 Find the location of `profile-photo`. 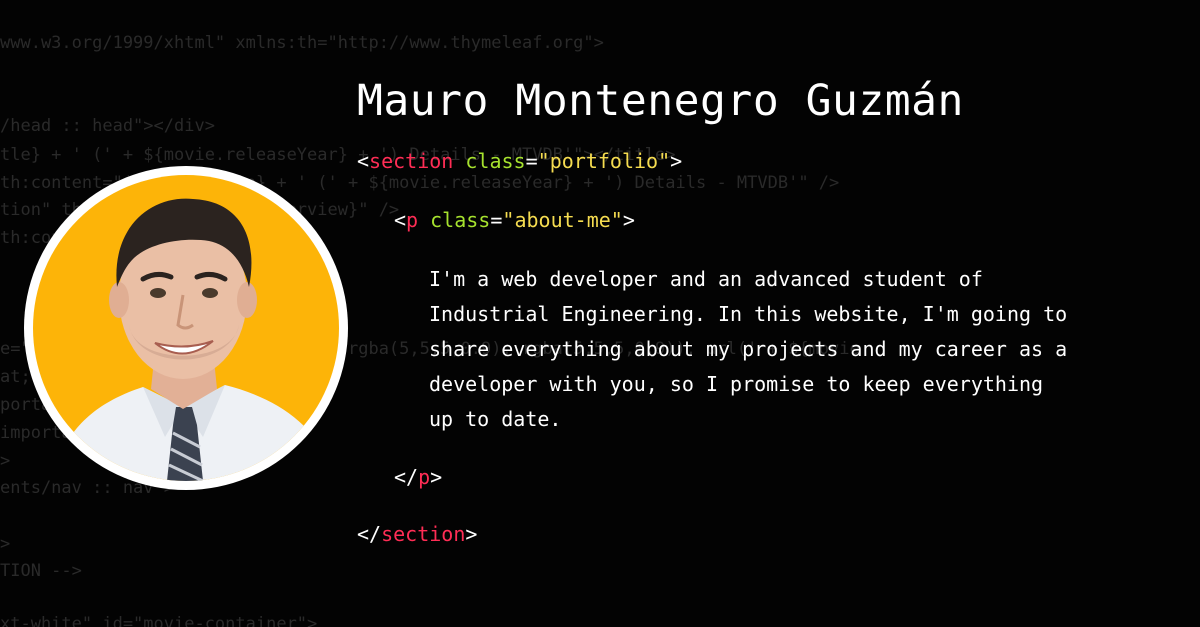

profile-photo is located at coordinates (186, 328).